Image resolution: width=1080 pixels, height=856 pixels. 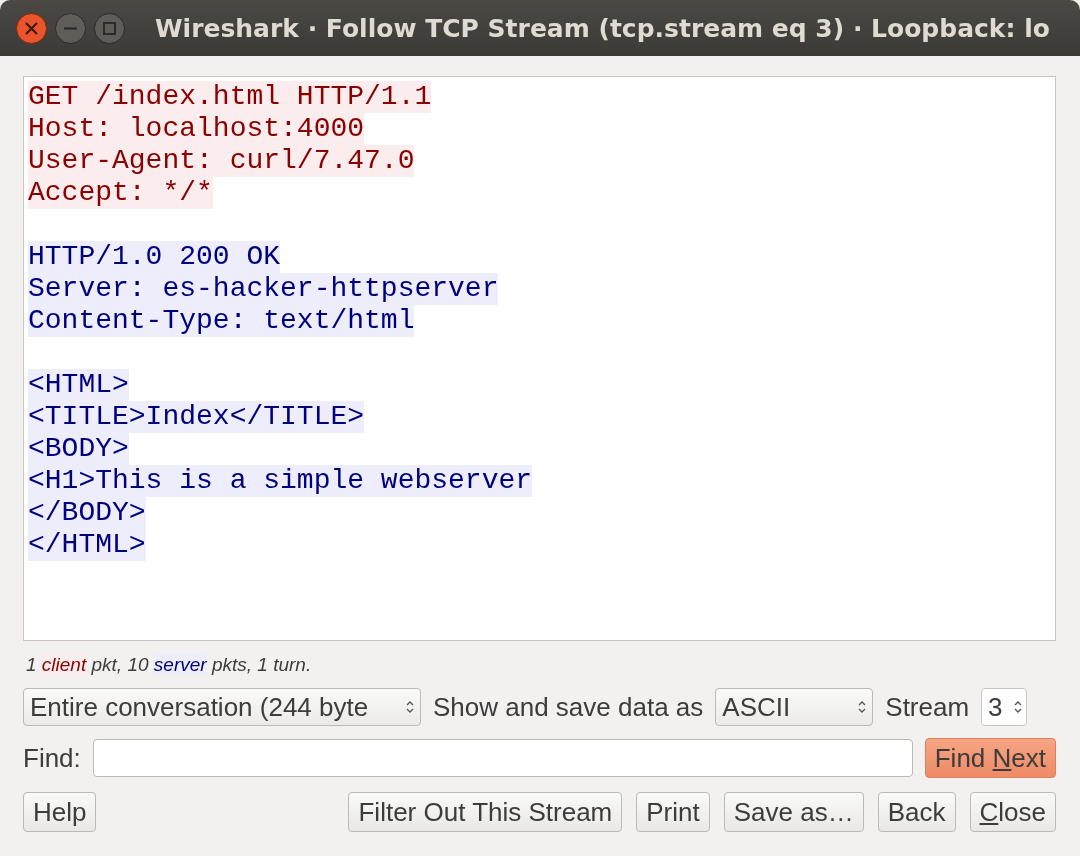 What do you see at coordinates (169, 665) in the screenshot?
I see `packet-summary: 1 client pkt, 10 server pkts, 1 turn.` at bounding box center [169, 665].